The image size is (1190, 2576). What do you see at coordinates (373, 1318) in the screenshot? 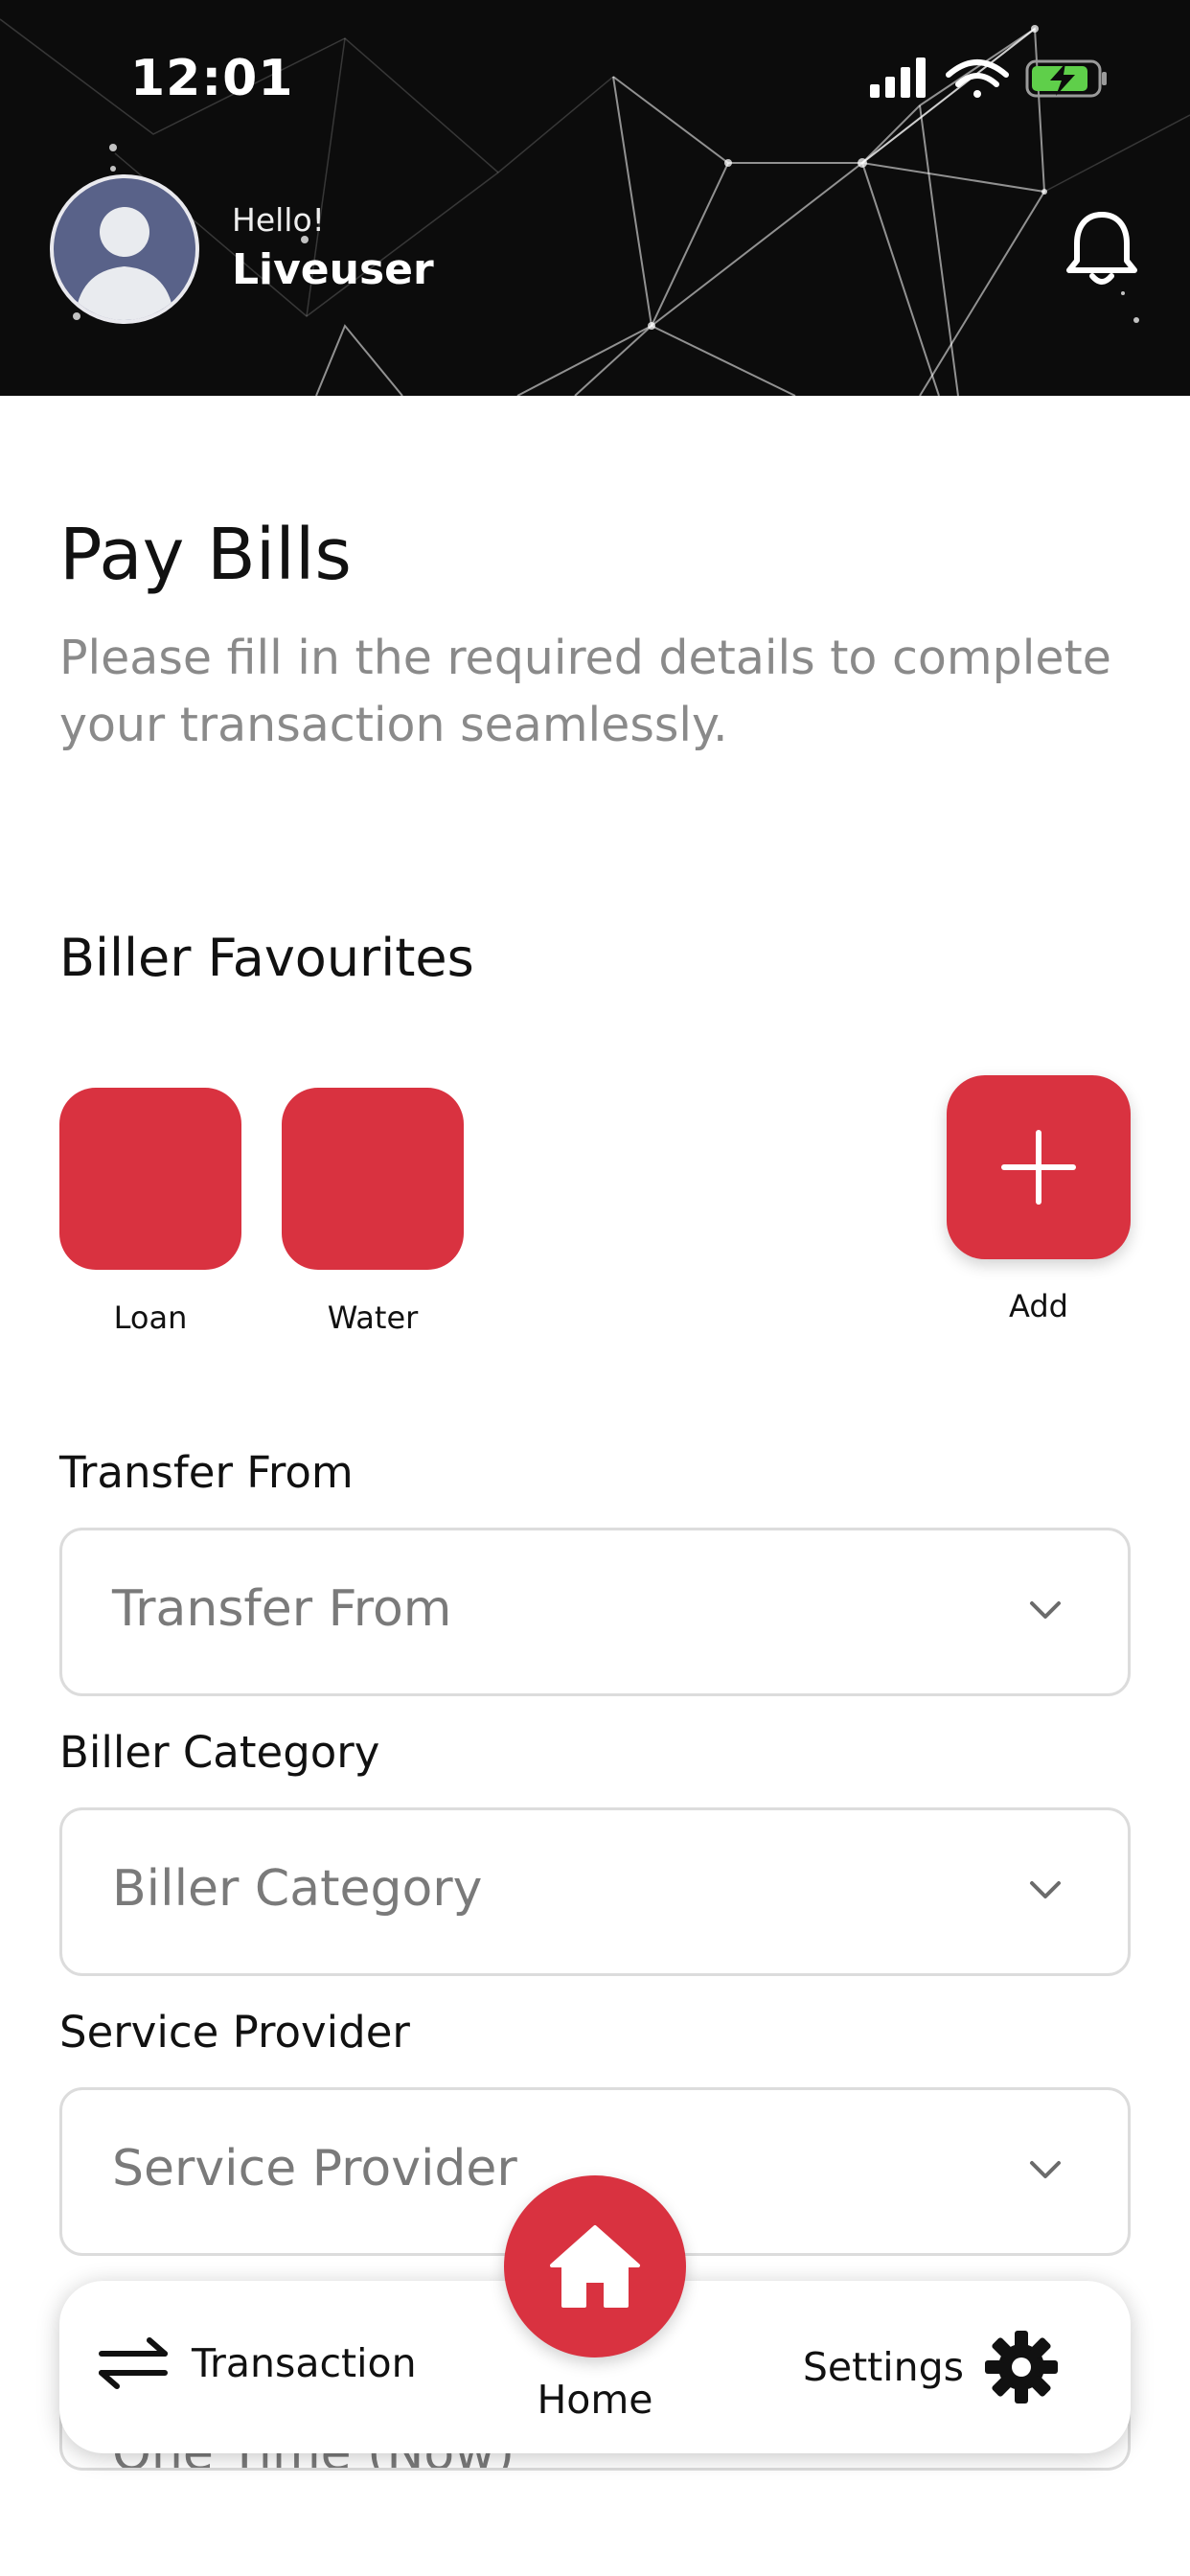
I see `favourite-label: Water` at bounding box center [373, 1318].